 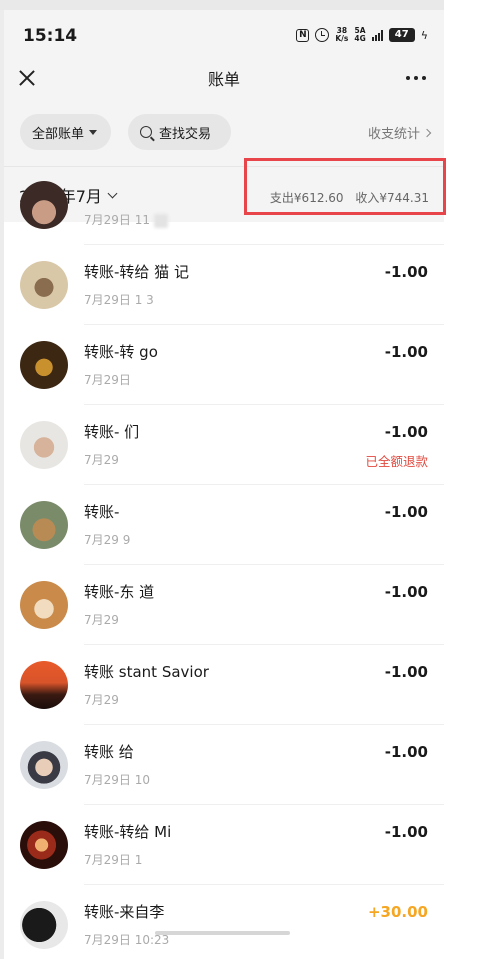 I want to click on summary-highlight-box, so click(x=345, y=186).